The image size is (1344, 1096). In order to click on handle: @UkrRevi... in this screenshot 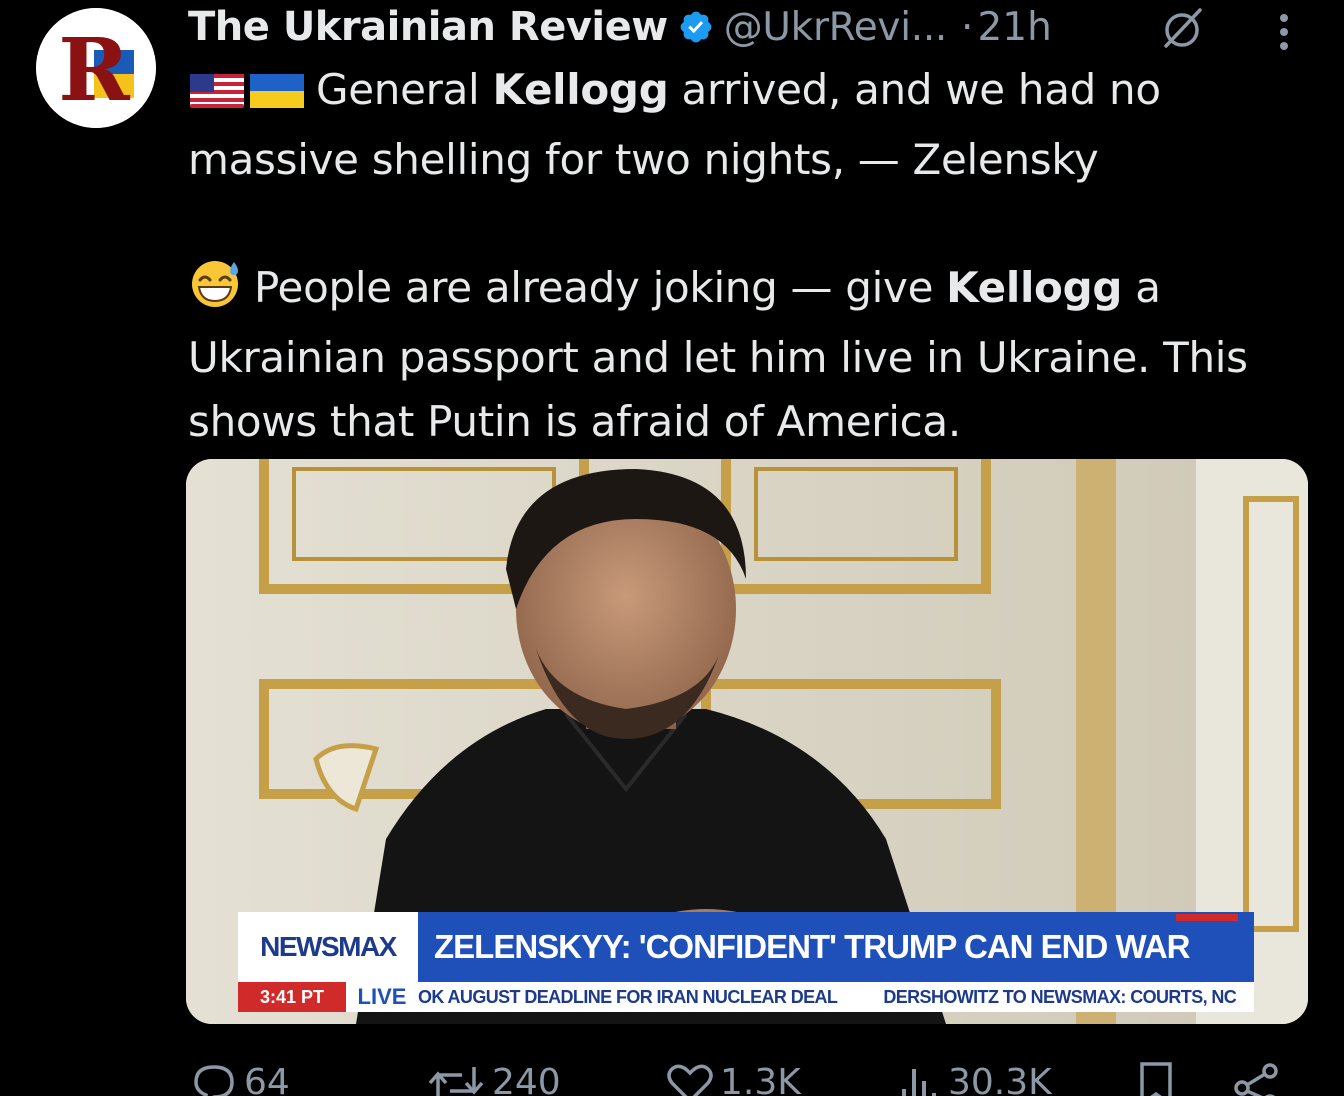, I will do `click(836, 27)`.